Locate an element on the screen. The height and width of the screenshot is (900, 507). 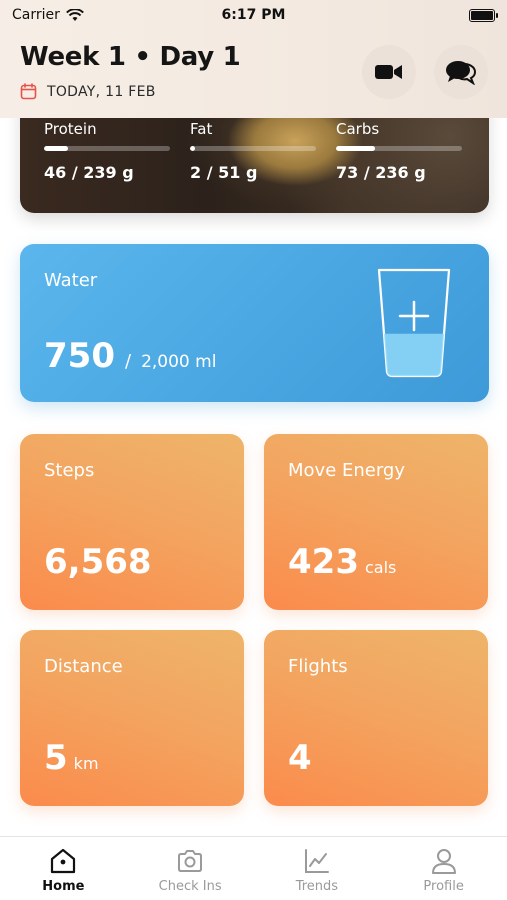
stat-title: Steps is located at coordinates (69, 470).